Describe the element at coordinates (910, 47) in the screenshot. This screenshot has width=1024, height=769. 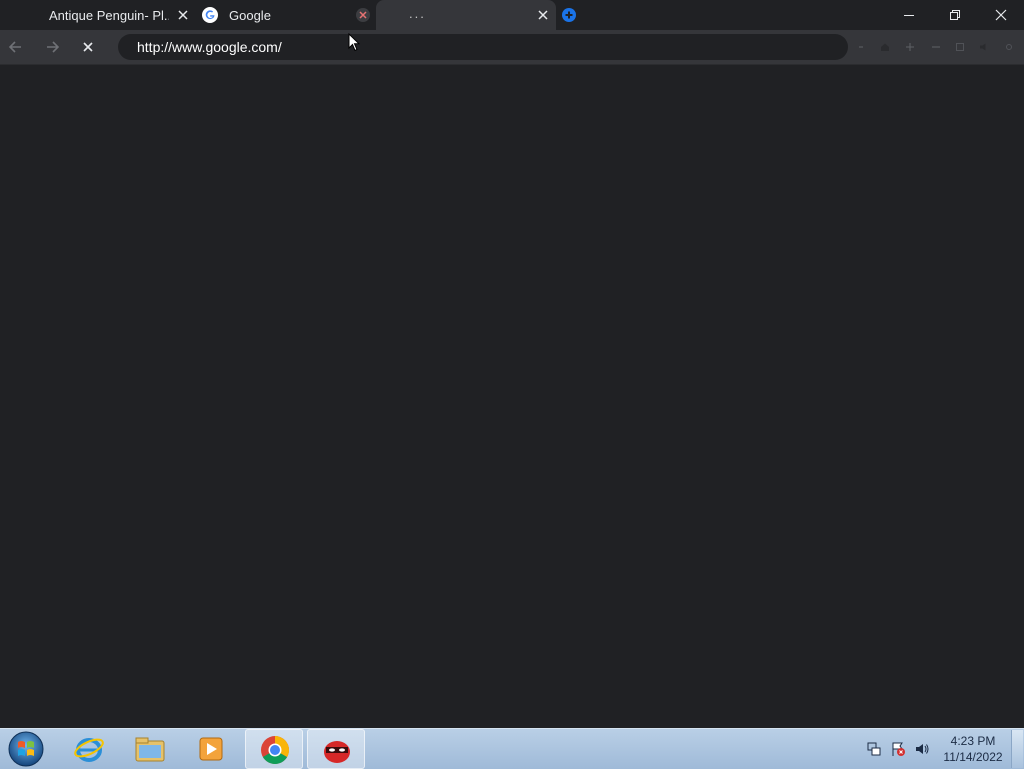
I see `plus-icon` at that location.